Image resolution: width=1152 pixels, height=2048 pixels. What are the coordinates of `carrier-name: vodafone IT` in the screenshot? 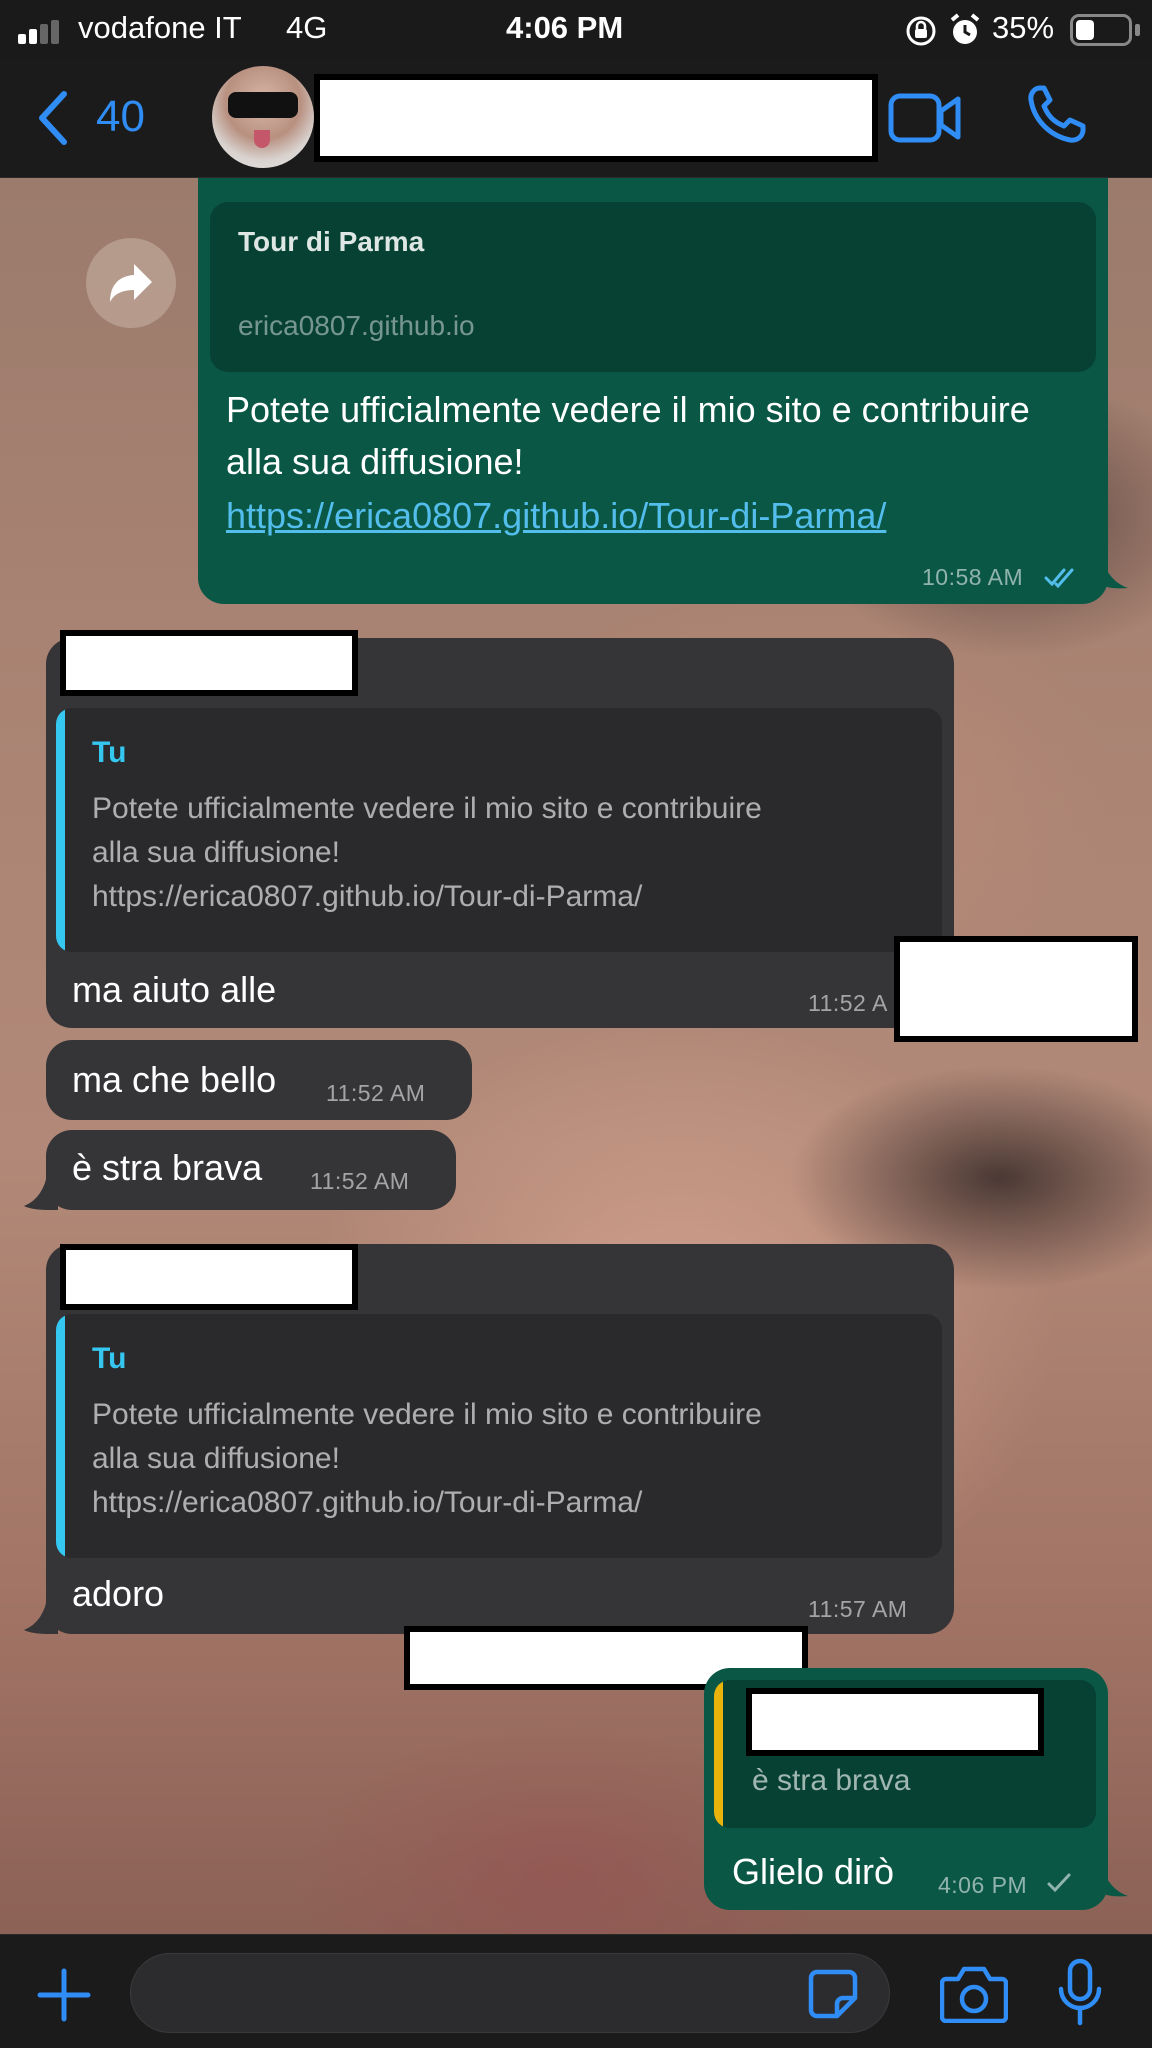 It's located at (160, 27).